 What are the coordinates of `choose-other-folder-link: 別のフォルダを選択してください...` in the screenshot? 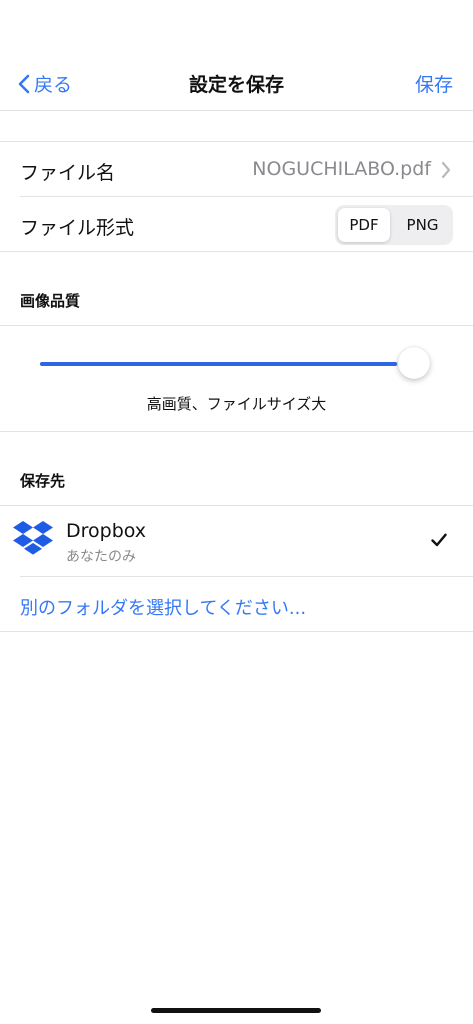 It's located at (163, 607).